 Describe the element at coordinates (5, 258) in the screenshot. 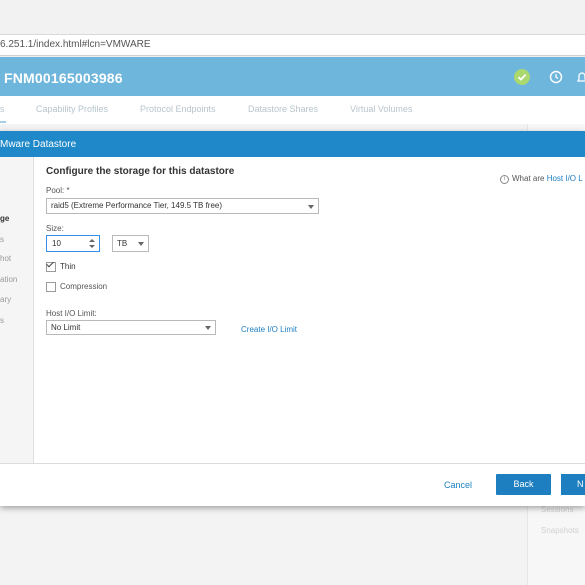

I see `step-snapshot: hot` at that location.